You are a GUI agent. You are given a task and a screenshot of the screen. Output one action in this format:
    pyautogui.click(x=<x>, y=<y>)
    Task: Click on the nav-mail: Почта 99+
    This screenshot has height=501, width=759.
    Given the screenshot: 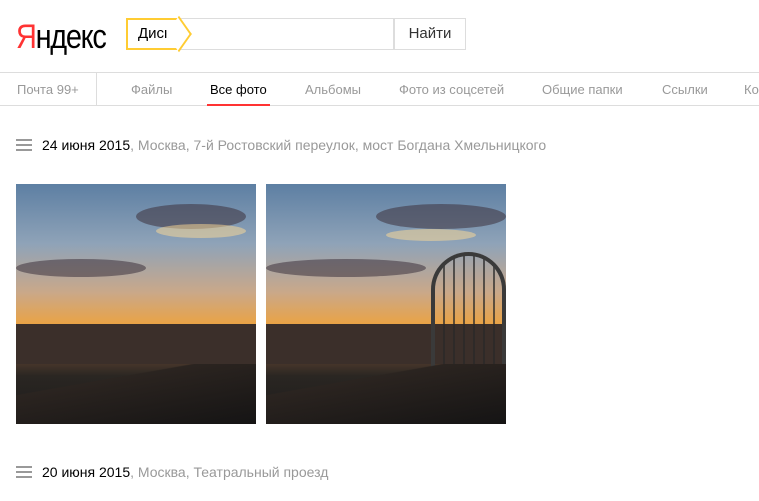 What is the action you would take?
    pyautogui.click(x=48, y=89)
    